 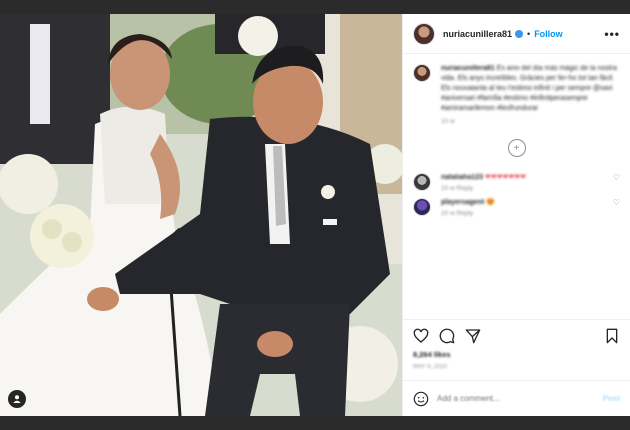 What do you see at coordinates (611, 398) in the screenshot?
I see `post-comment-button: Post` at bounding box center [611, 398].